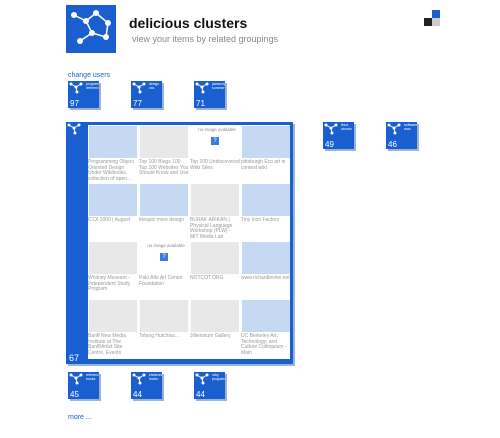 The image size is (500, 438). Describe the element at coordinates (146, 385) in the screenshot. I see `cluster-tile: electronics howto 44` at that location.